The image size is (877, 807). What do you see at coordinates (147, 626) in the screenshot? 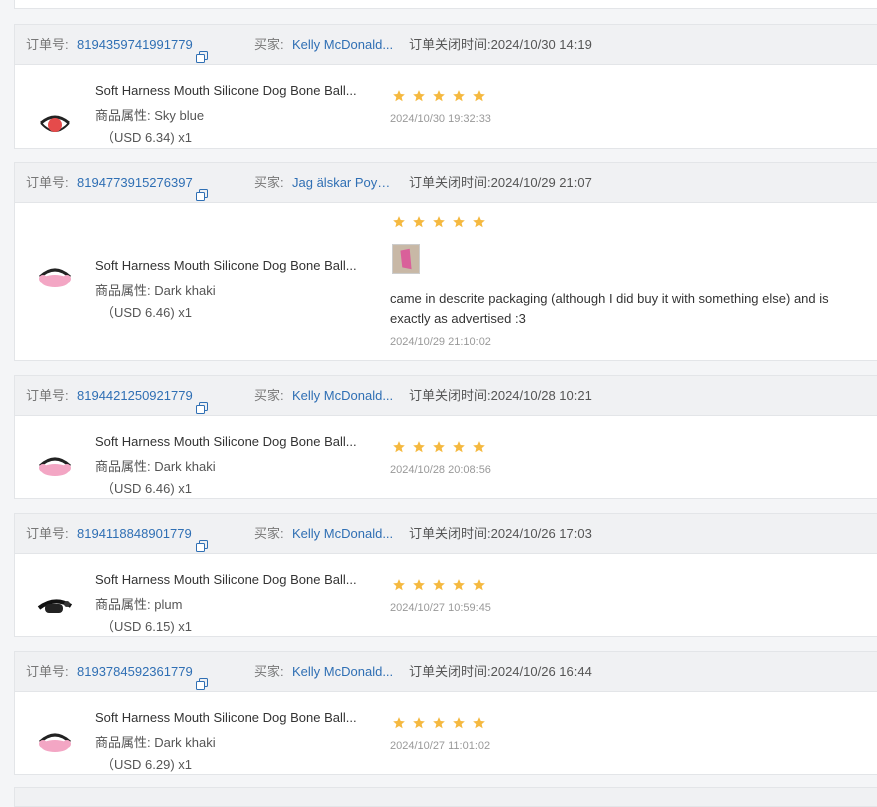
I see `product-price: （USD 6.15) x1` at bounding box center [147, 626].